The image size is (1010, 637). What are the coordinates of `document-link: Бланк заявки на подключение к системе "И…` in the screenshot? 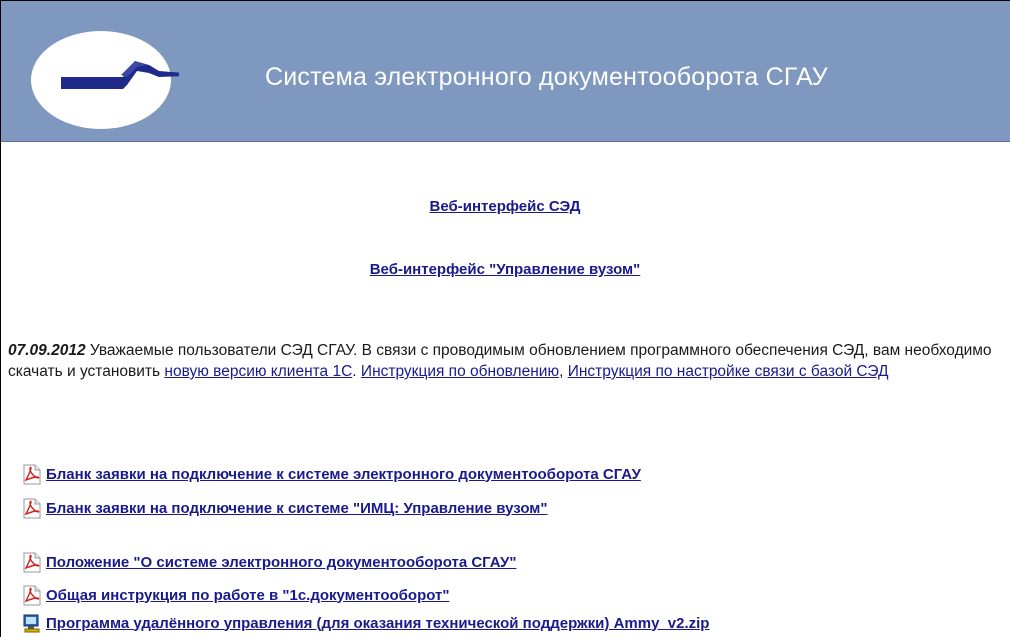 It's located at (297, 508).